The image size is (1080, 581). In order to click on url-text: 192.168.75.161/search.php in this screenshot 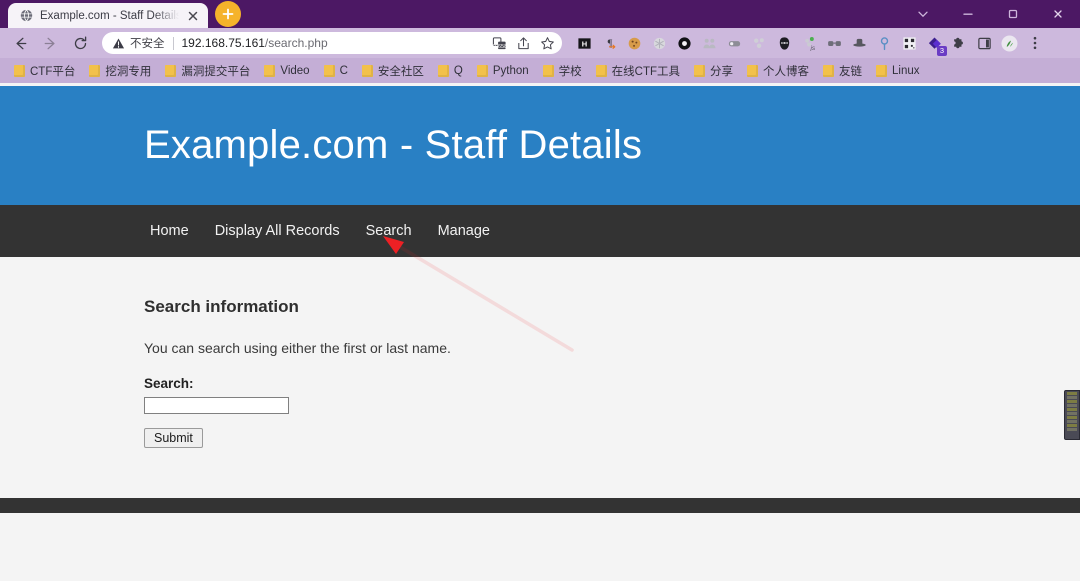, I will do `click(254, 43)`.